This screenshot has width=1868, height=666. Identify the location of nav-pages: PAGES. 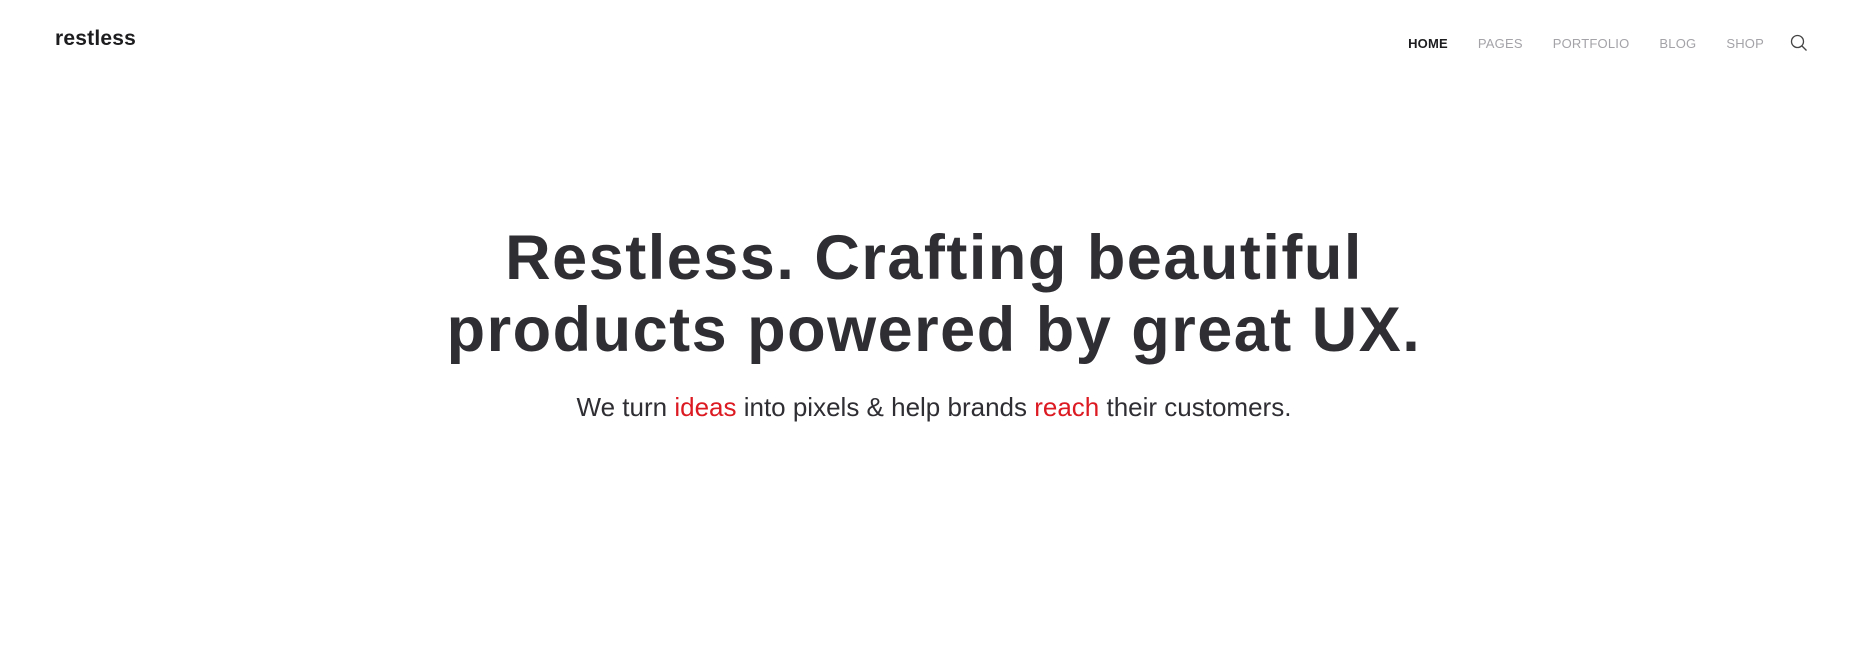
(1500, 43).